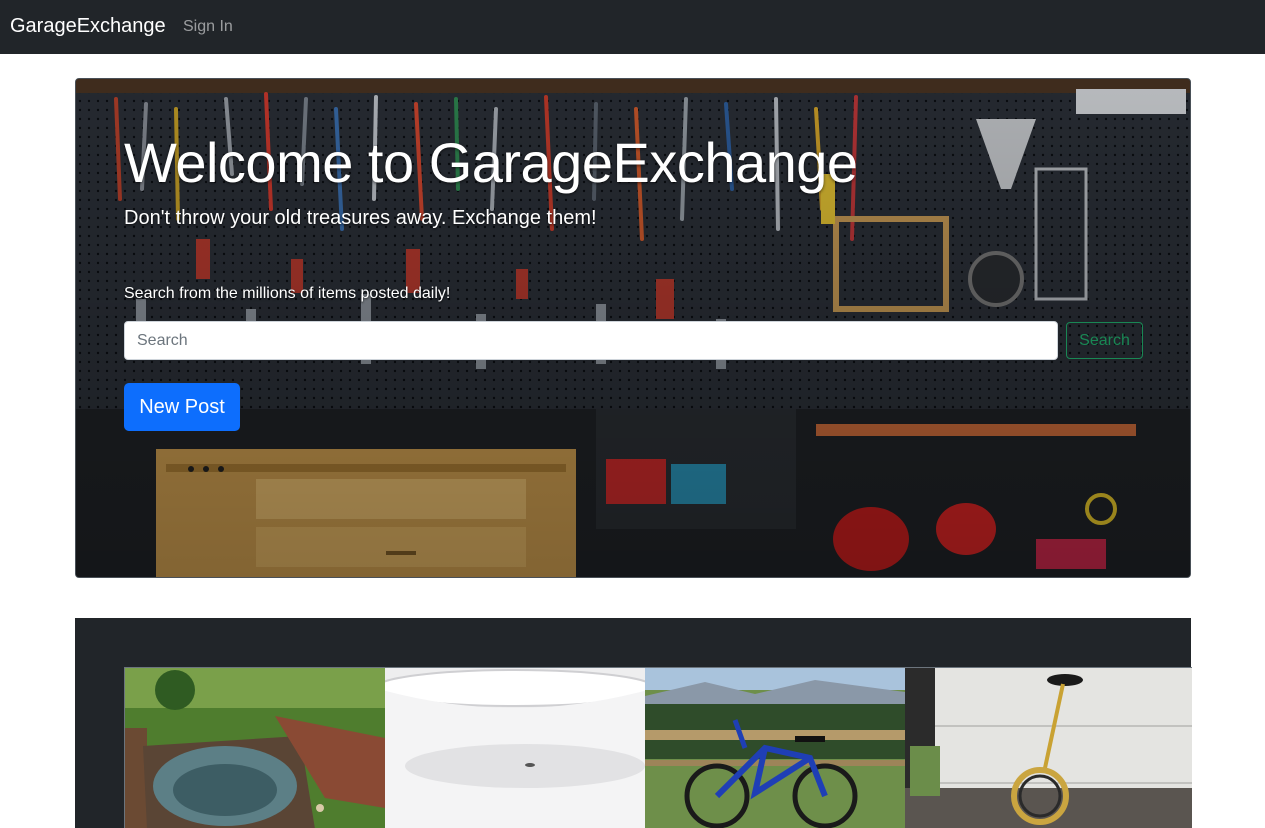  Describe the element at coordinates (182, 407) in the screenshot. I see `new-post-button: New Post` at that location.